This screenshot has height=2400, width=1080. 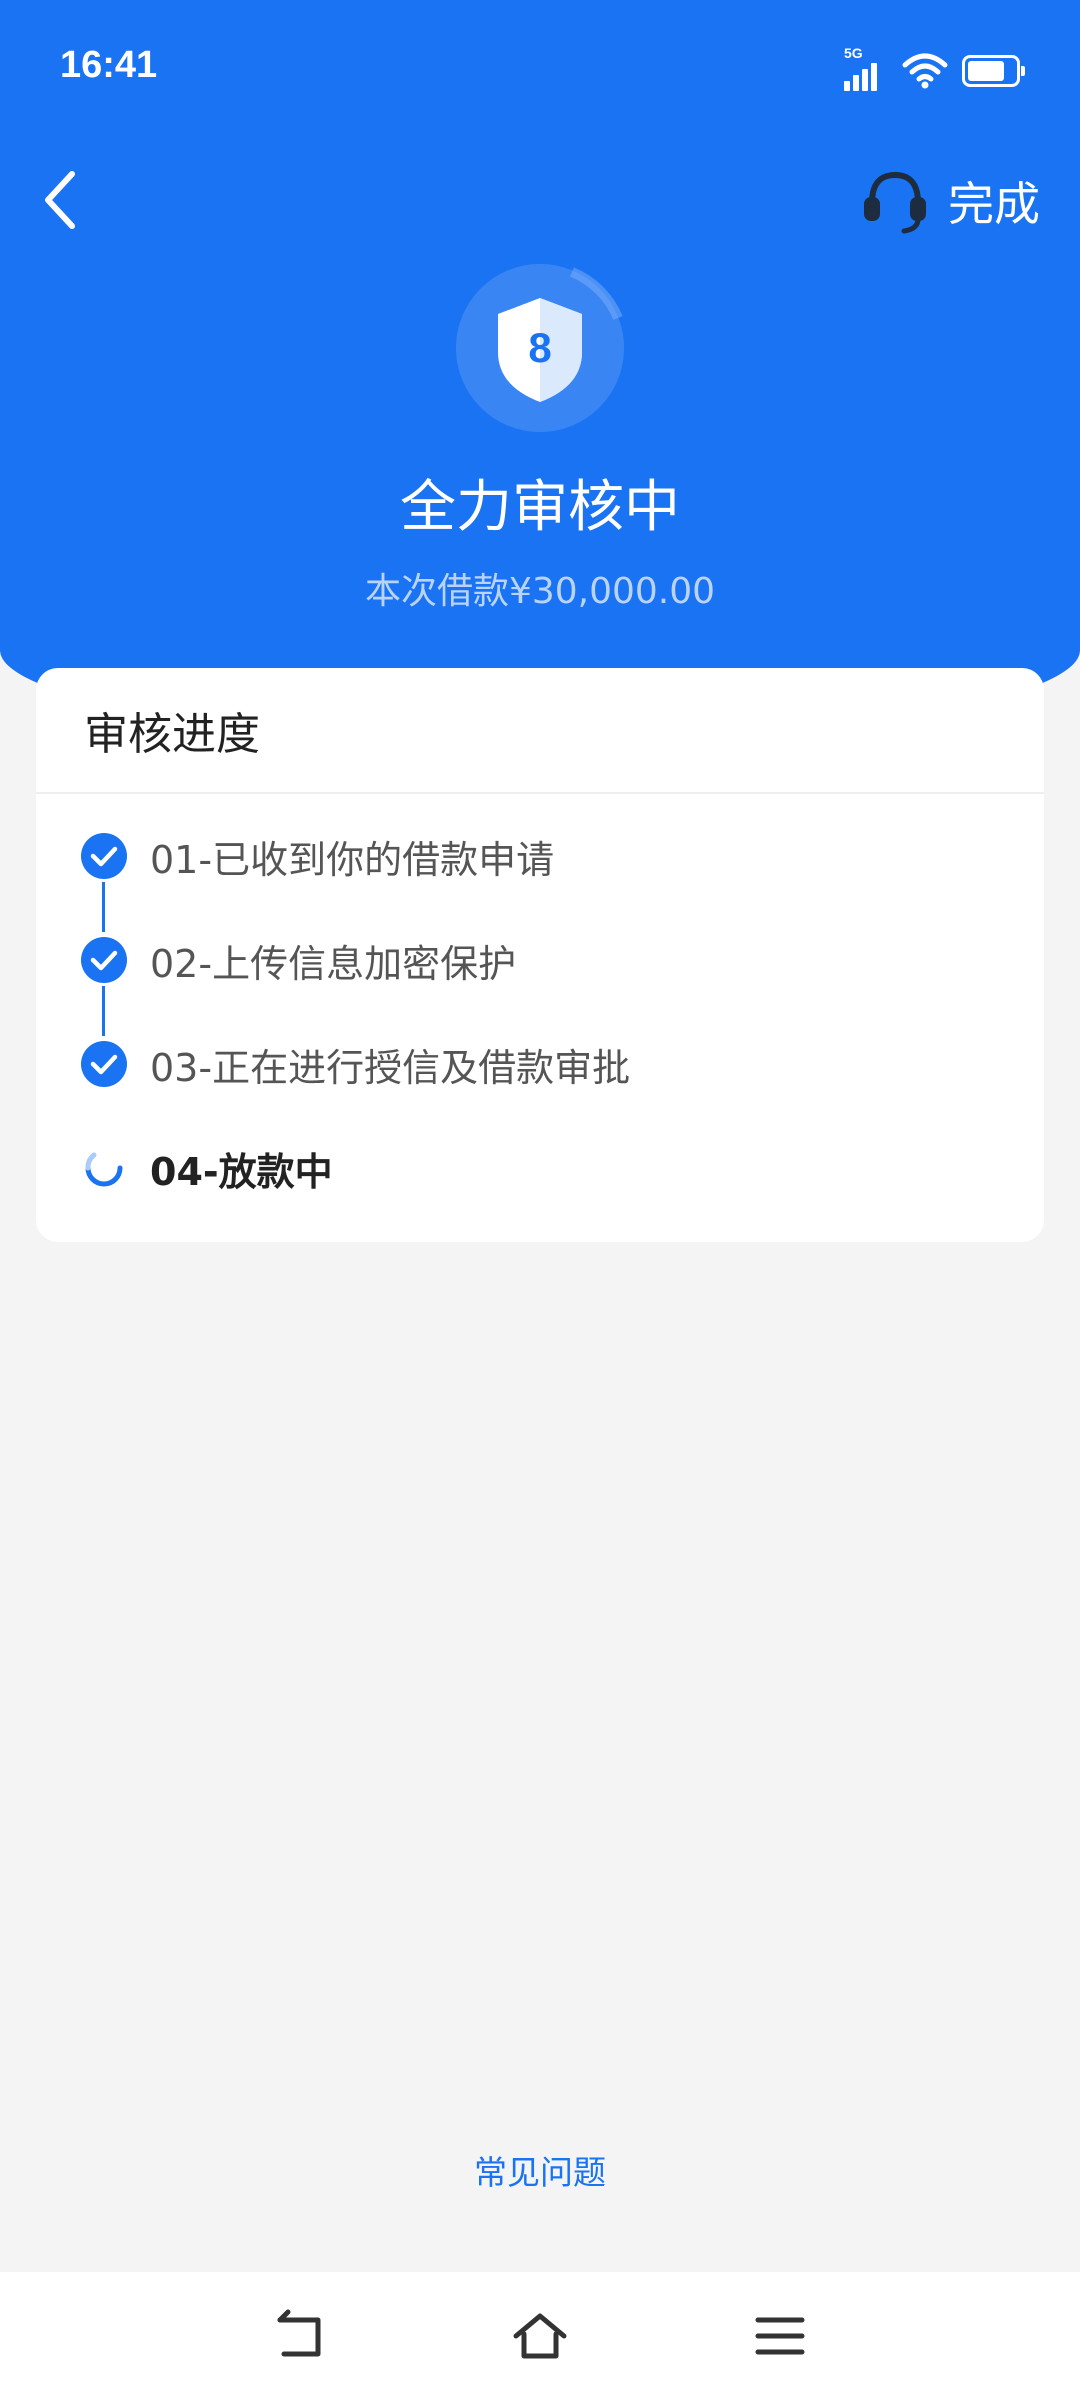 I want to click on back-nav-icon, so click(x=300, y=2336).